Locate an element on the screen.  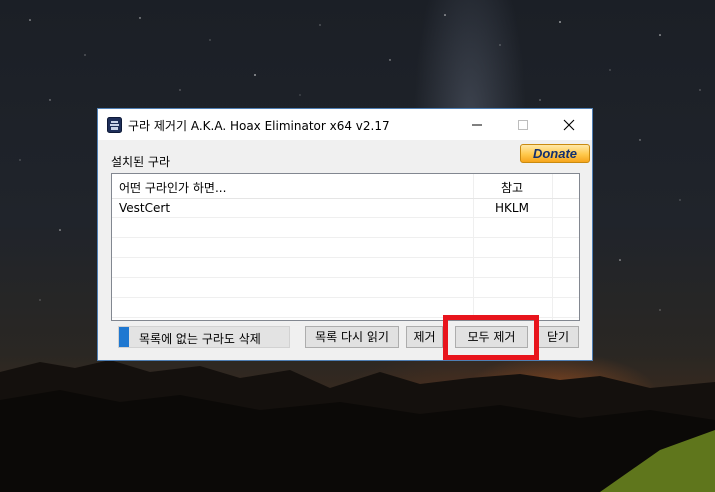
highlight-box is located at coordinates (491, 337).